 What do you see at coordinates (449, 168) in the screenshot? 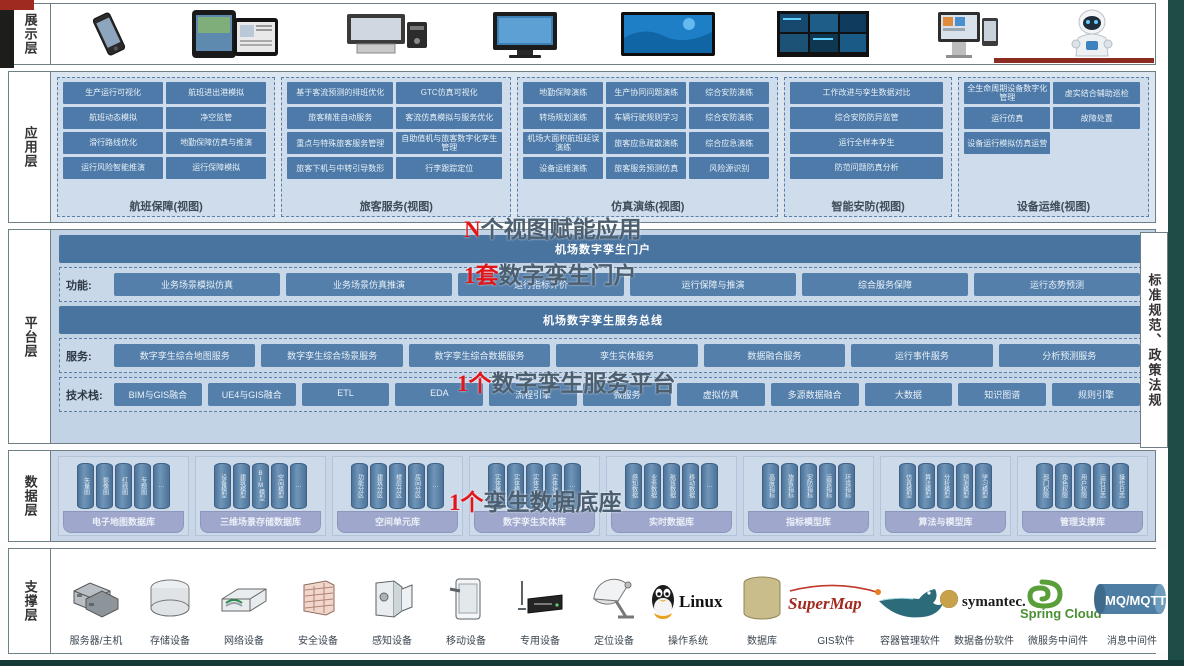
I see `application-tile: 行李跟踪定位` at bounding box center [449, 168].